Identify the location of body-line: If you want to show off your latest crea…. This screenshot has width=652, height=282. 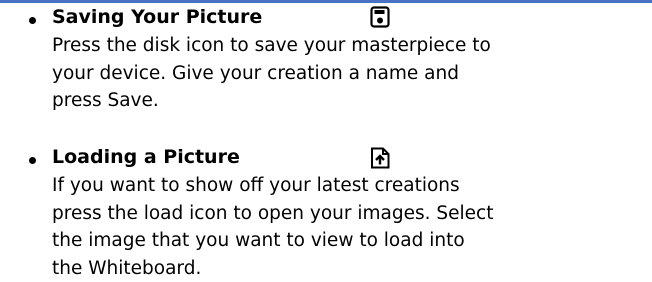
(347, 186).